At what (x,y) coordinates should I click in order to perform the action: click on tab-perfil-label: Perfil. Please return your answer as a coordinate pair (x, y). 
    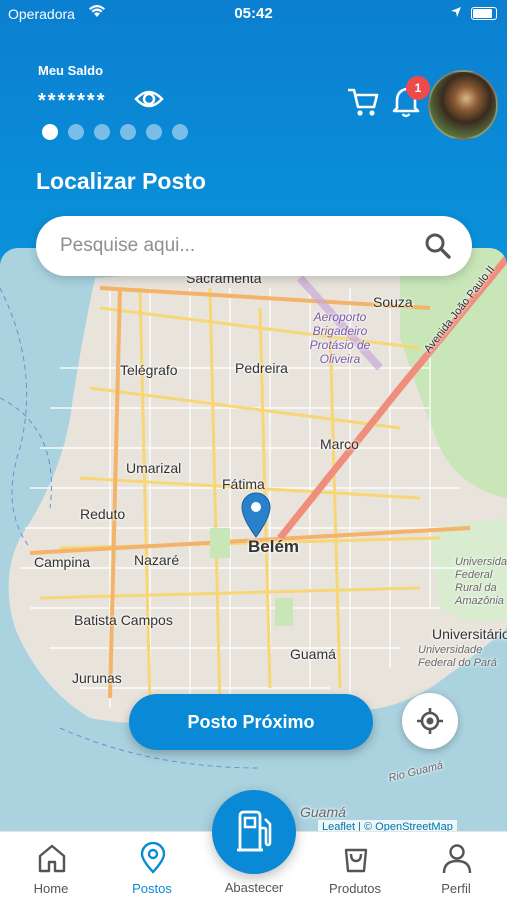
    Looking at the image, I should click on (456, 888).